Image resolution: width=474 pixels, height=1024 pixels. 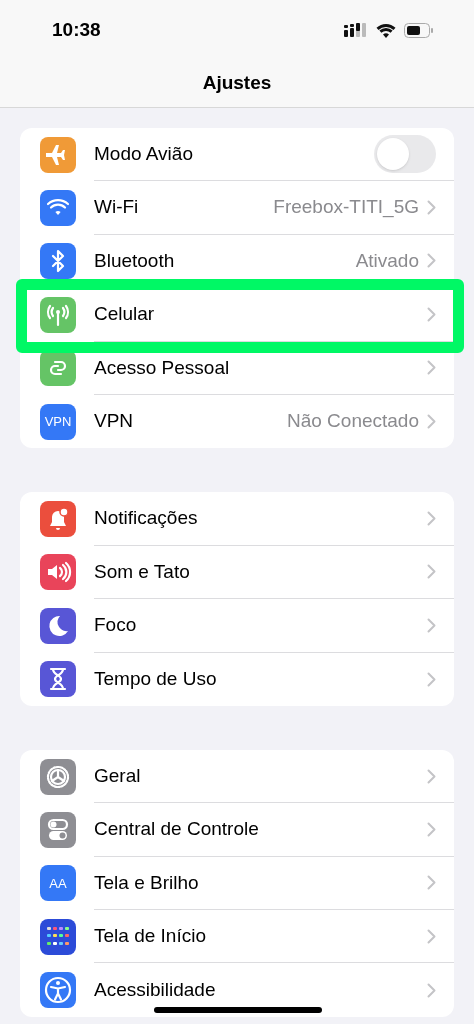 What do you see at coordinates (147, 882) in the screenshot?
I see `row-label: Tela e Brilho` at bounding box center [147, 882].